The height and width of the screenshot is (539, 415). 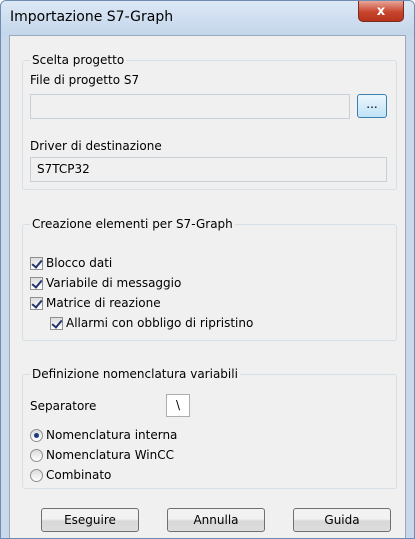 What do you see at coordinates (63, 406) in the screenshot?
I see `separator-label: Separatore` at bounding box center [63, 406].